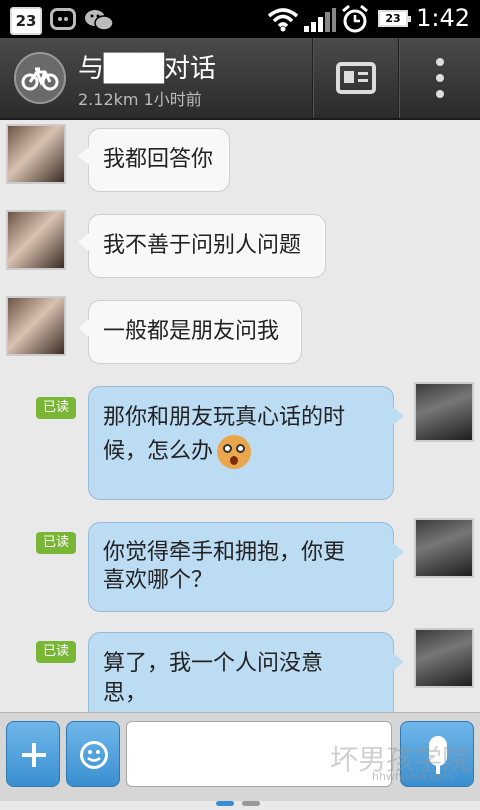  I want to click on smiley-face-glyph, so click(94, 756).